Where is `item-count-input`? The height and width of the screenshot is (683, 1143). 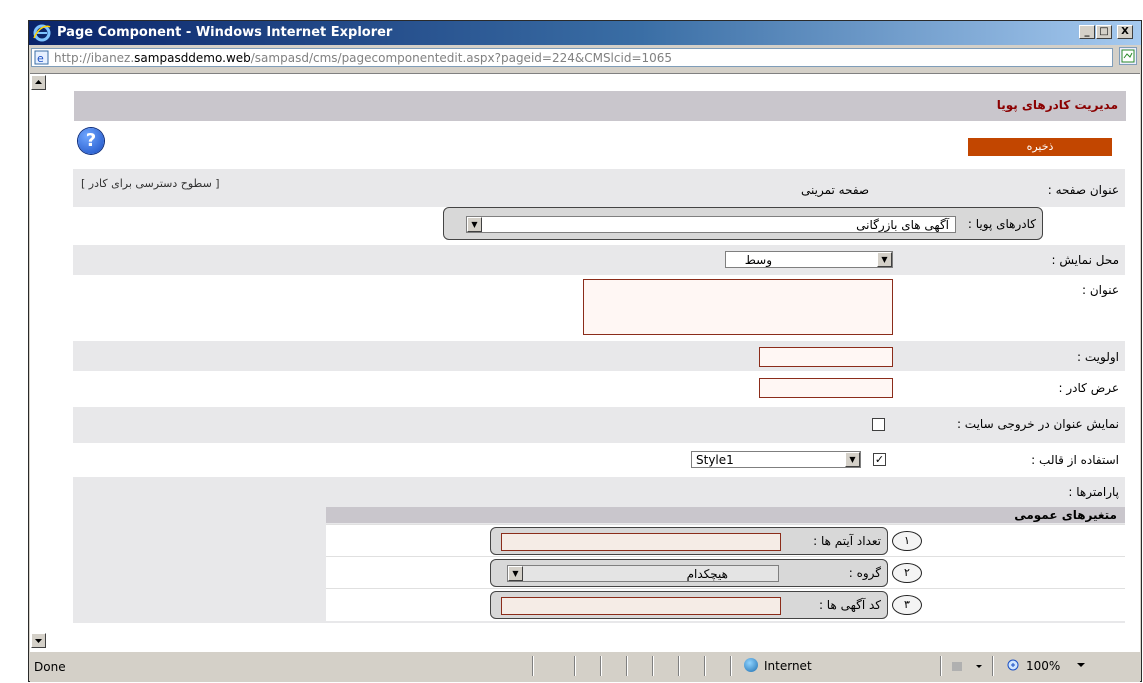
item-count-input is located at coordinates (641, 542).